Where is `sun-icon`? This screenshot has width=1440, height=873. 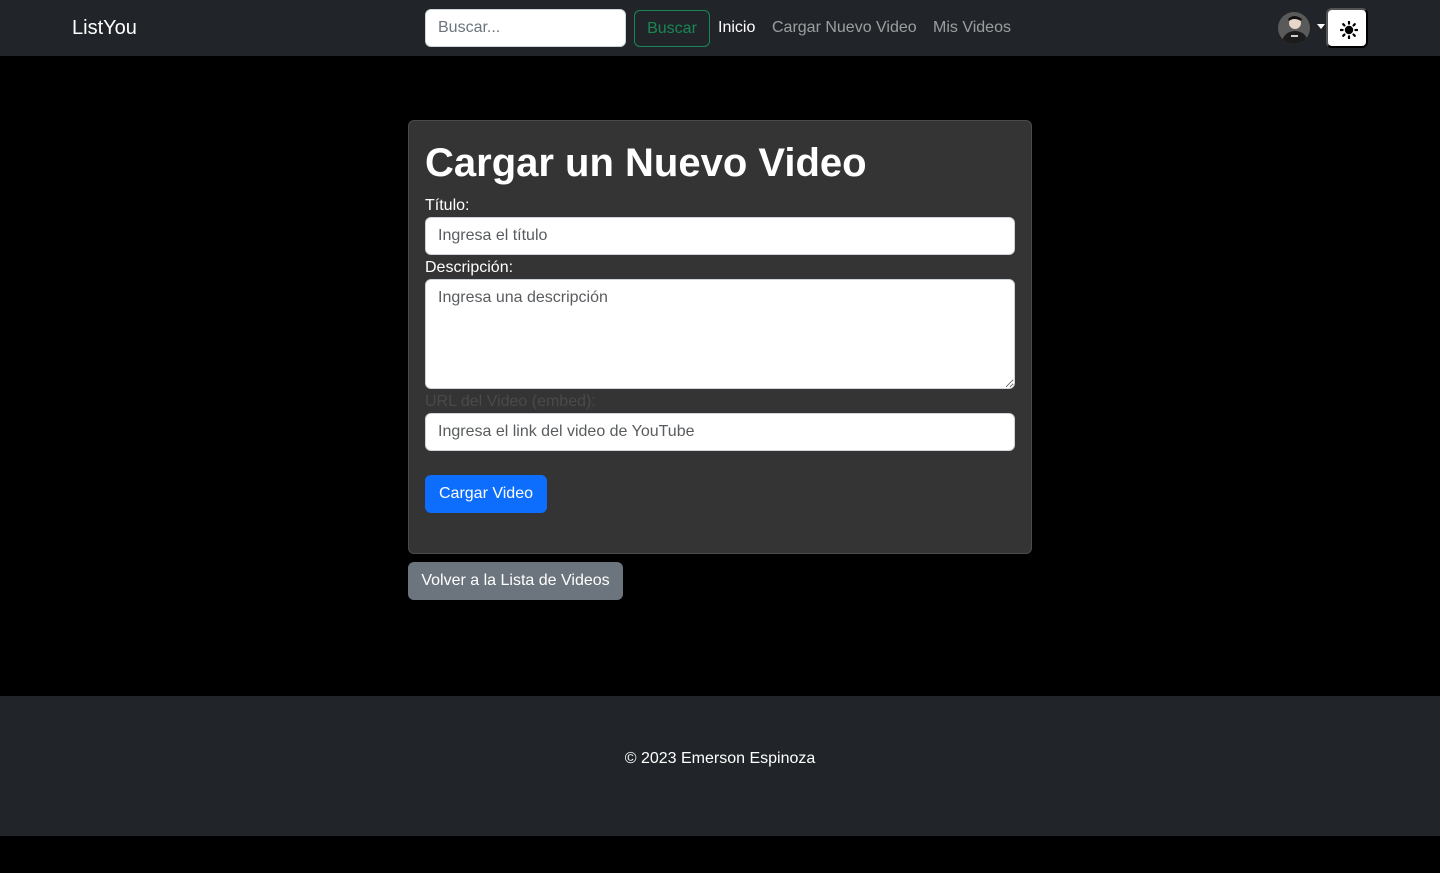
sun-icon is located at coordinates (1349, 30).